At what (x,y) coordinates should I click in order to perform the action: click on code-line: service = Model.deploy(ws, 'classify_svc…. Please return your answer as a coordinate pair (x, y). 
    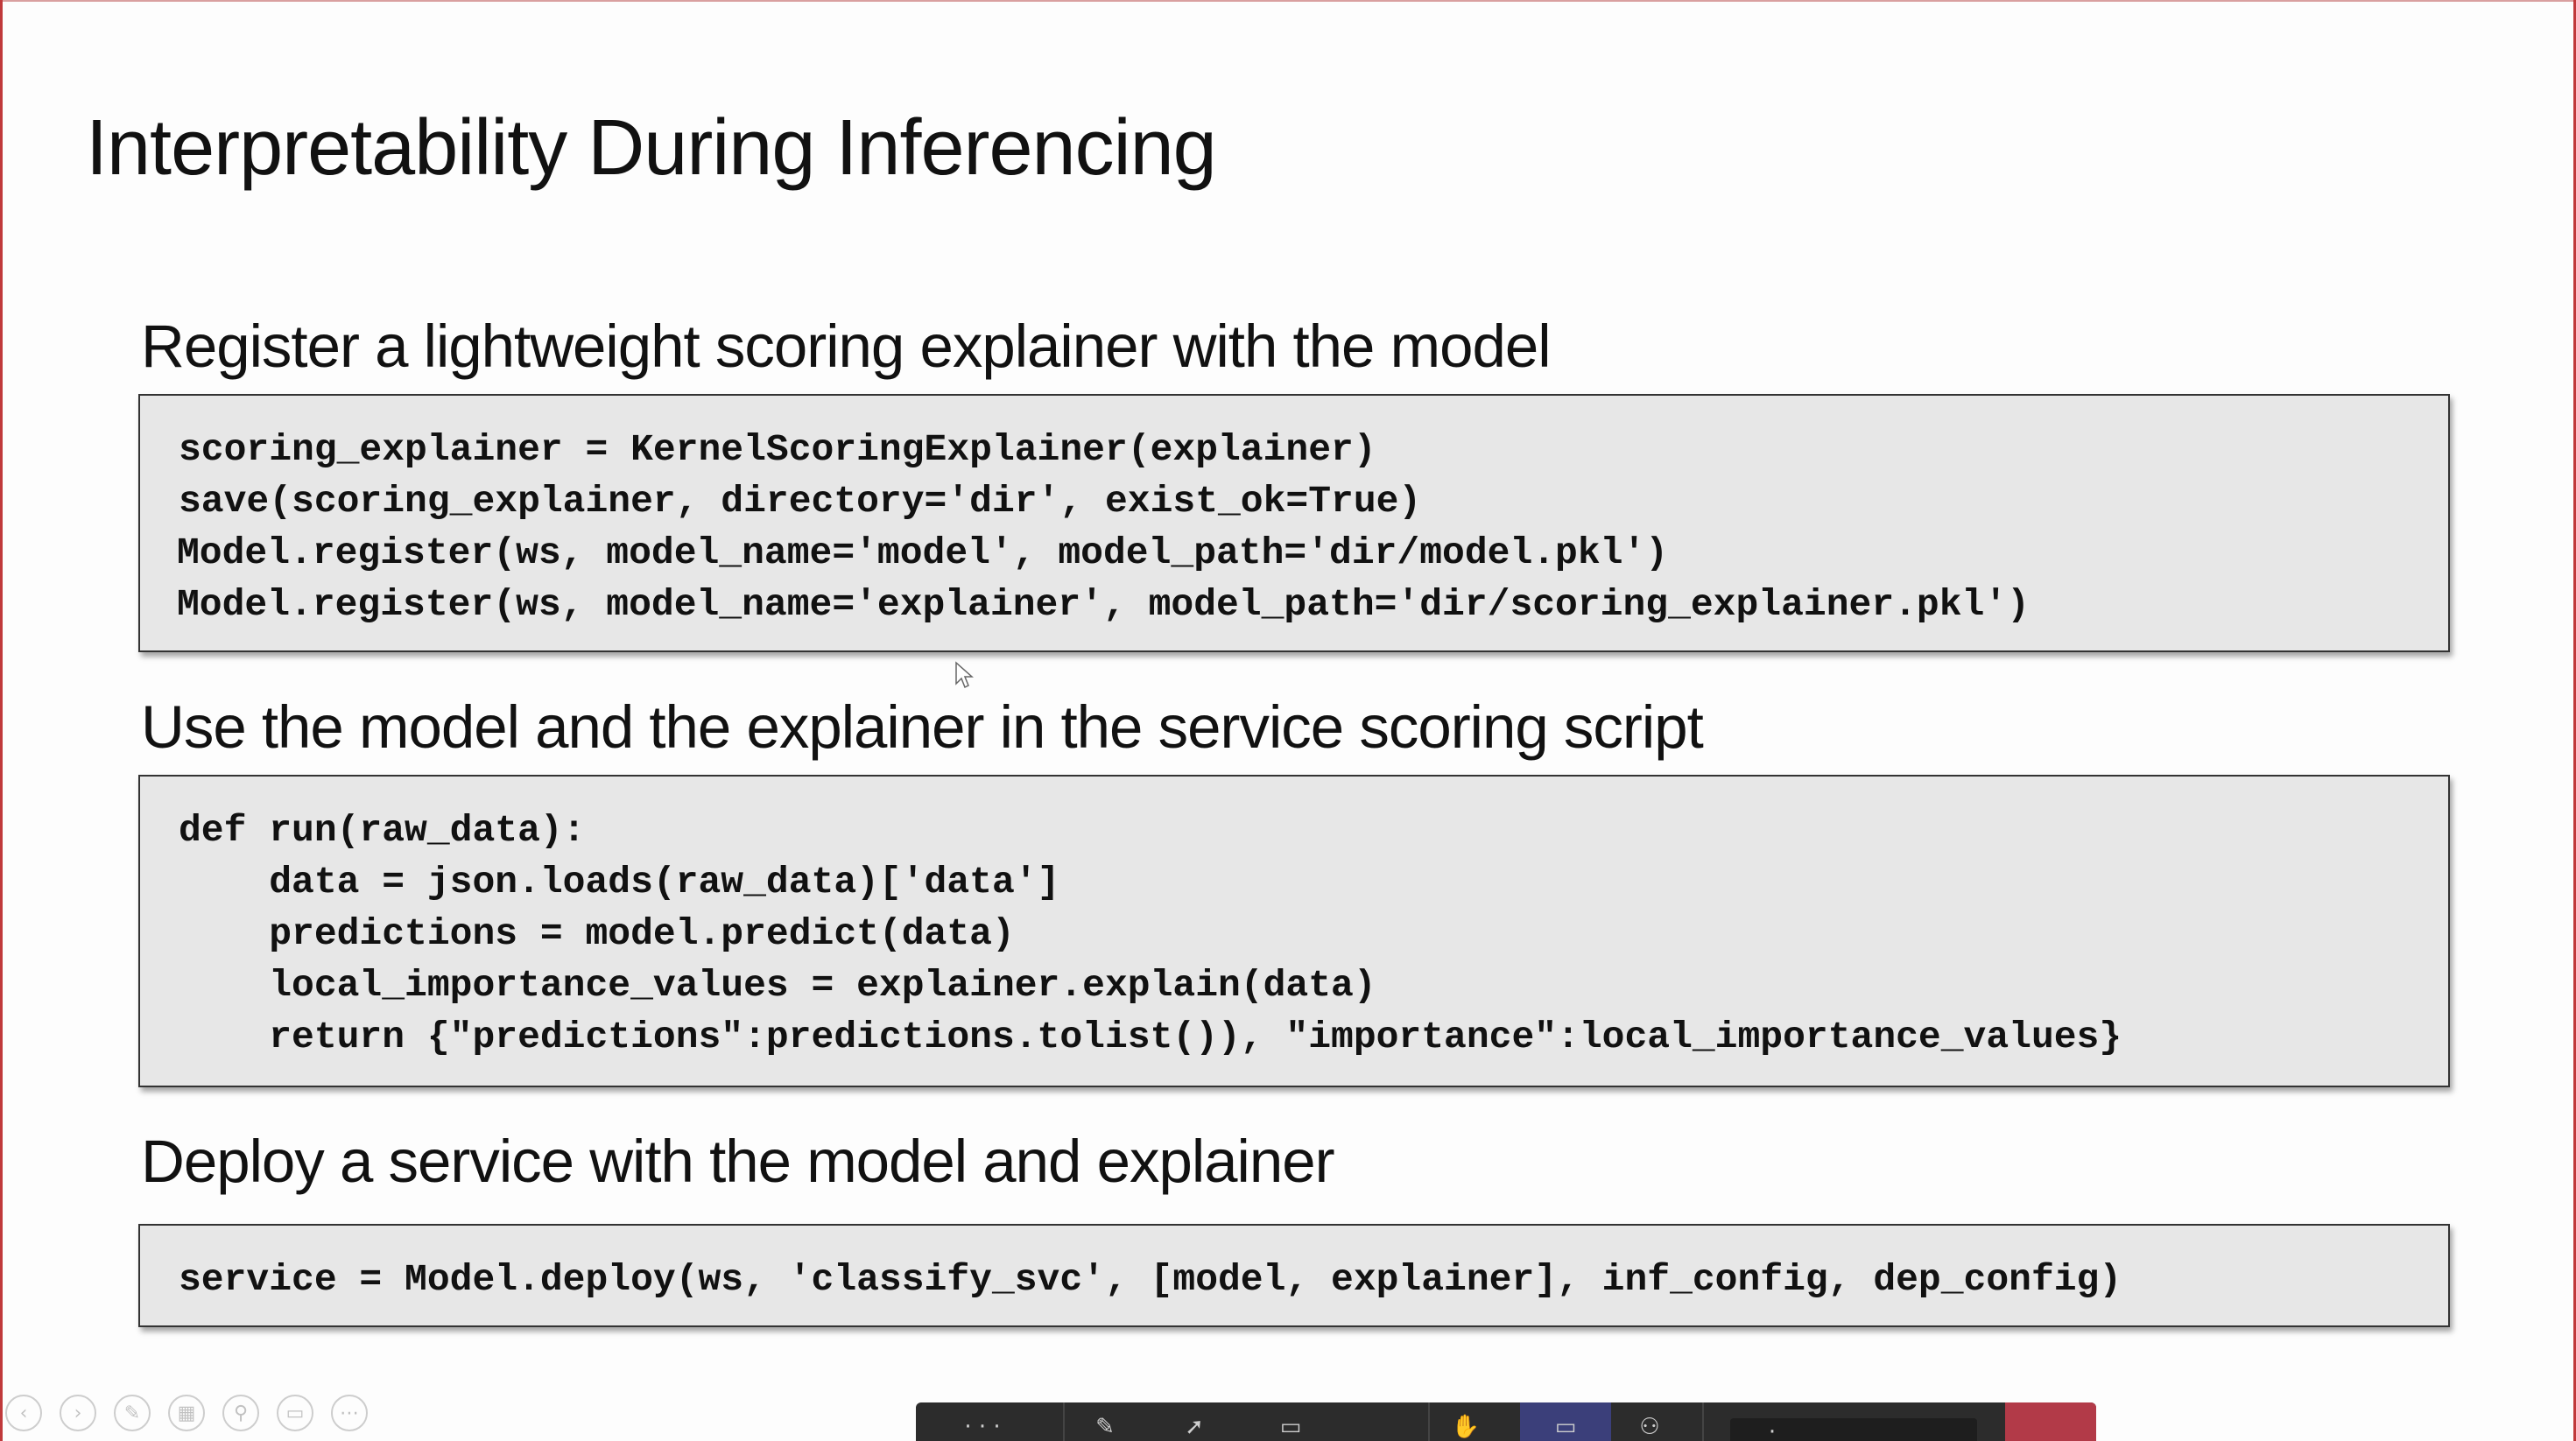
    Looking at the image, I should click on (1150, 1279).